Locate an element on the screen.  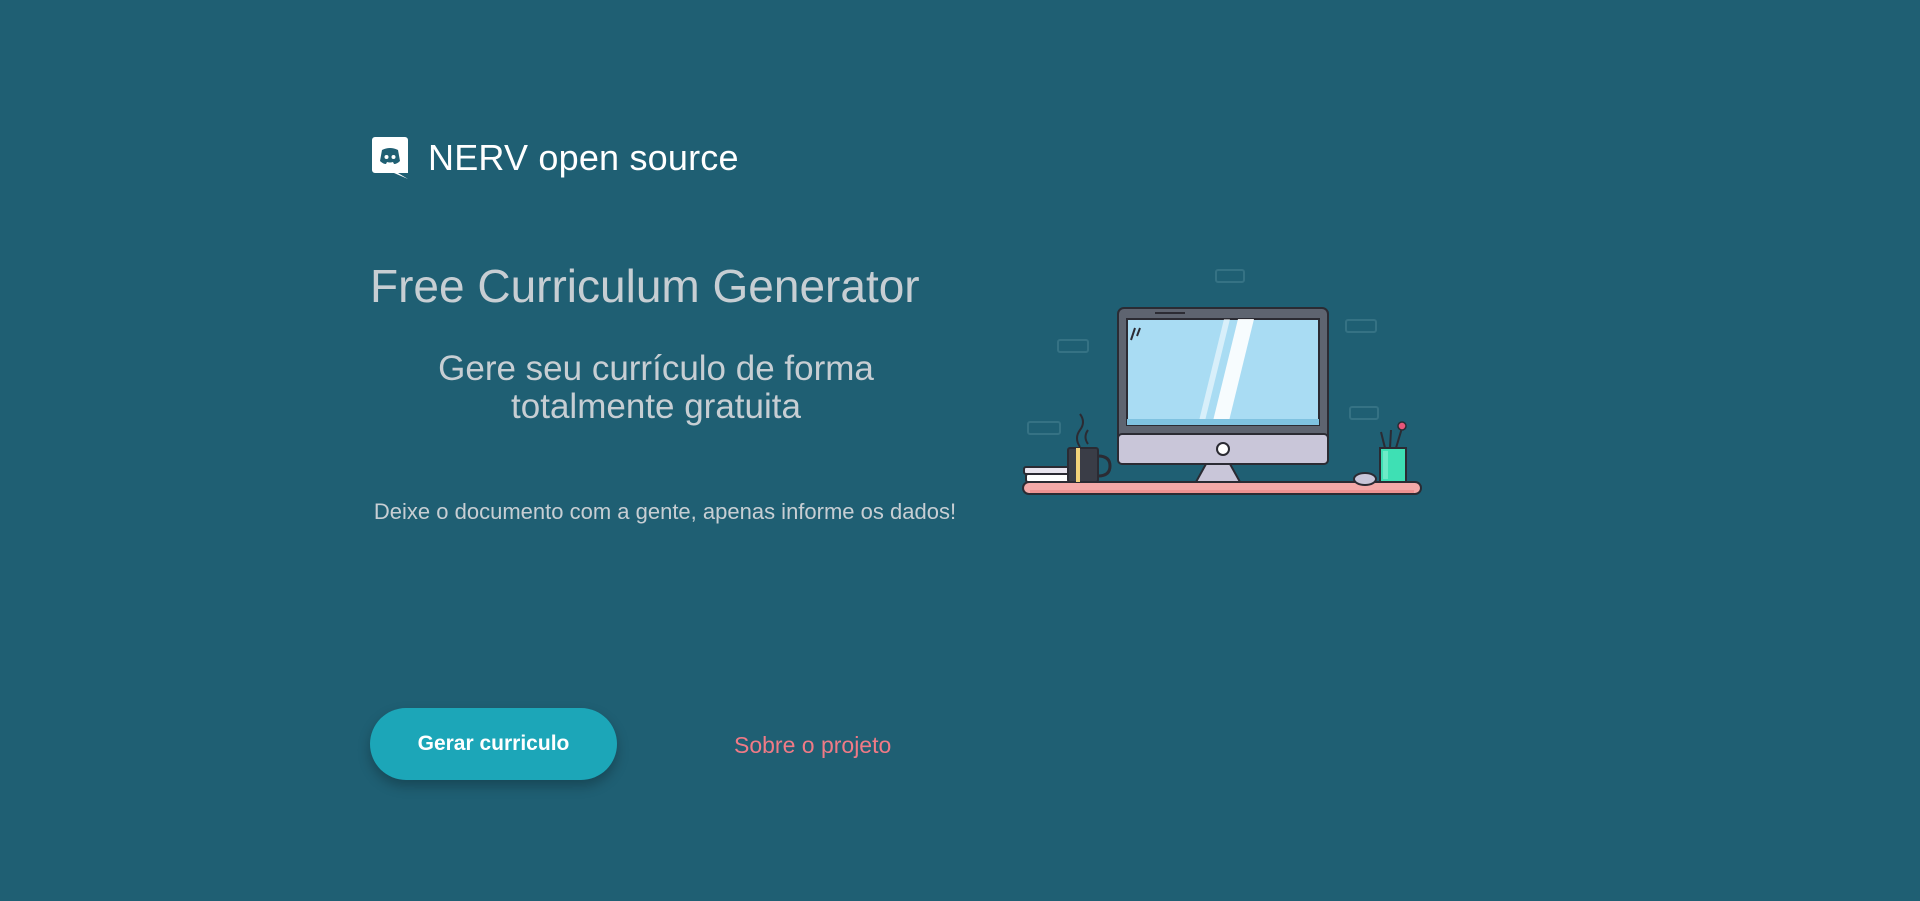
brand: NERV open source is located at coordinates (555, 158).